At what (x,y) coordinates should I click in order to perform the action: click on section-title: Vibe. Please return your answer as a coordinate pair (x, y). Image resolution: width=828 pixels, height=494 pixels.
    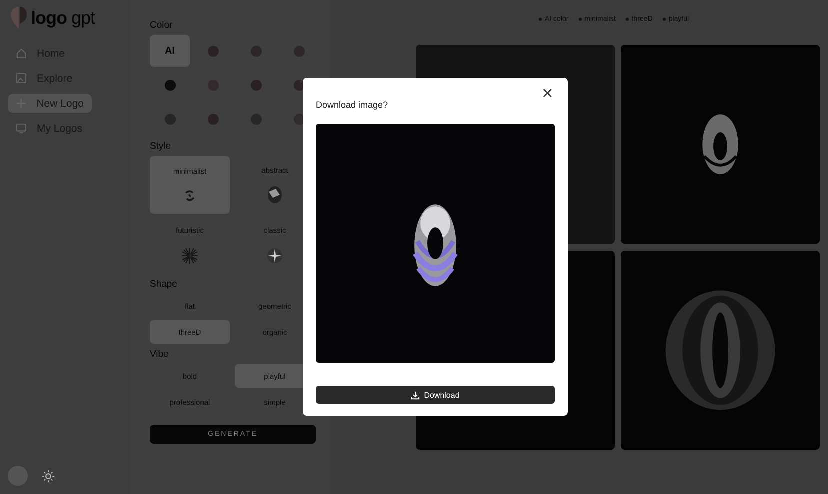
    Looking at the image, I should click on (160, 354).